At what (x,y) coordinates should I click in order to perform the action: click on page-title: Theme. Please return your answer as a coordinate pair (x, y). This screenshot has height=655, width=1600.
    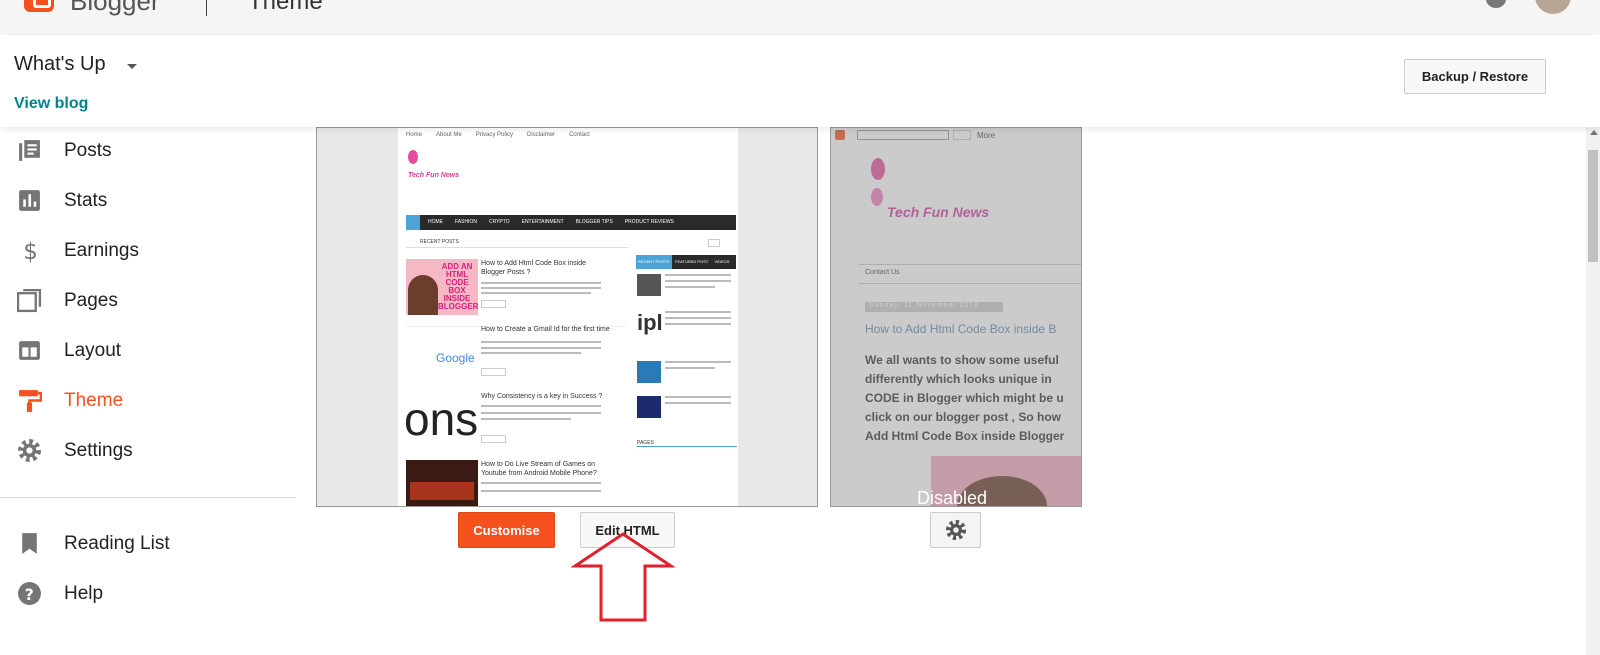
    Looking at the image, I should click on (285, 7).